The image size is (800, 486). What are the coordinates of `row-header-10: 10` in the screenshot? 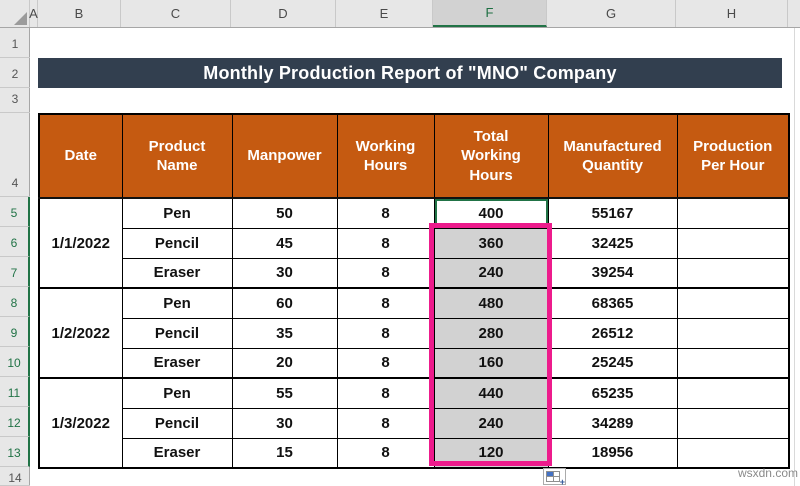 It's located at (15, 362).